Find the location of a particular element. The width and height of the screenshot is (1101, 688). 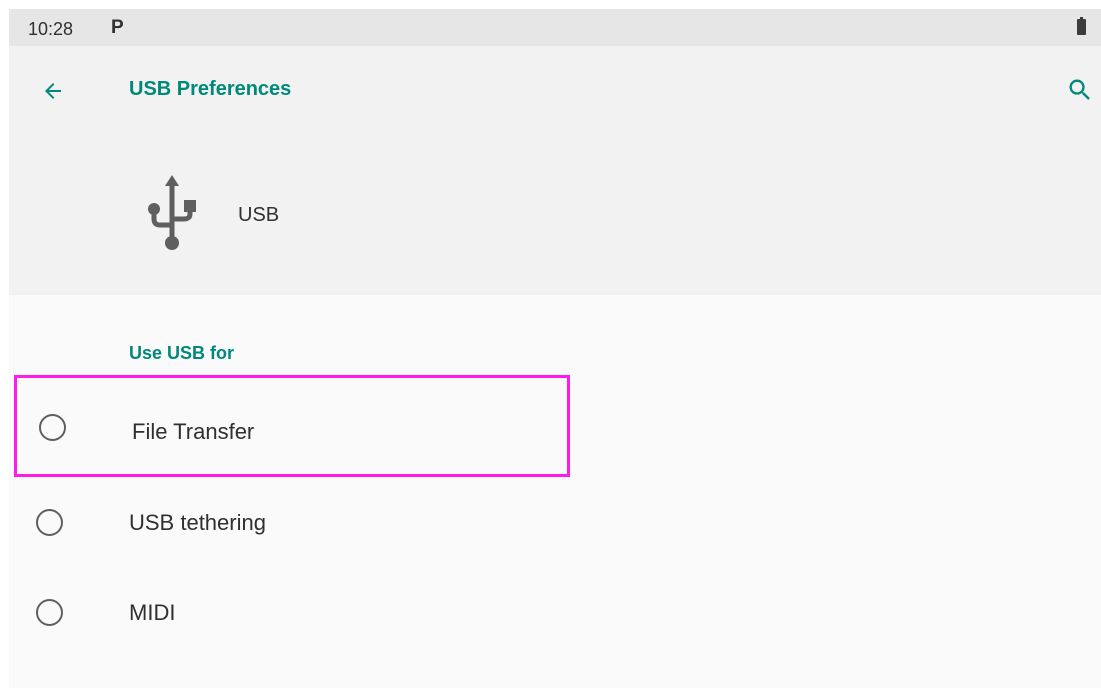

search-icon is located at coordinates (1079, 89).